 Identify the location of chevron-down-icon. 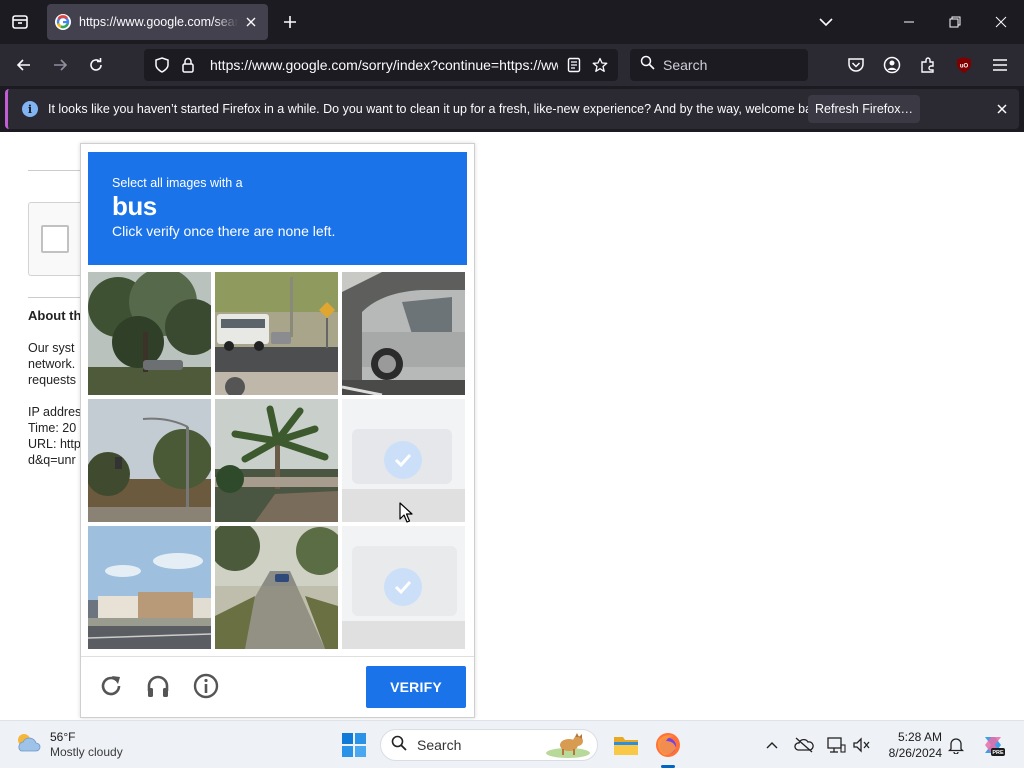
(826, 22).